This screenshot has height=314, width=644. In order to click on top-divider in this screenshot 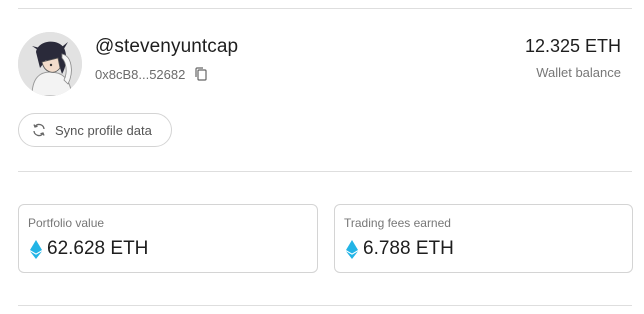, I will do `click(325, 8)`.